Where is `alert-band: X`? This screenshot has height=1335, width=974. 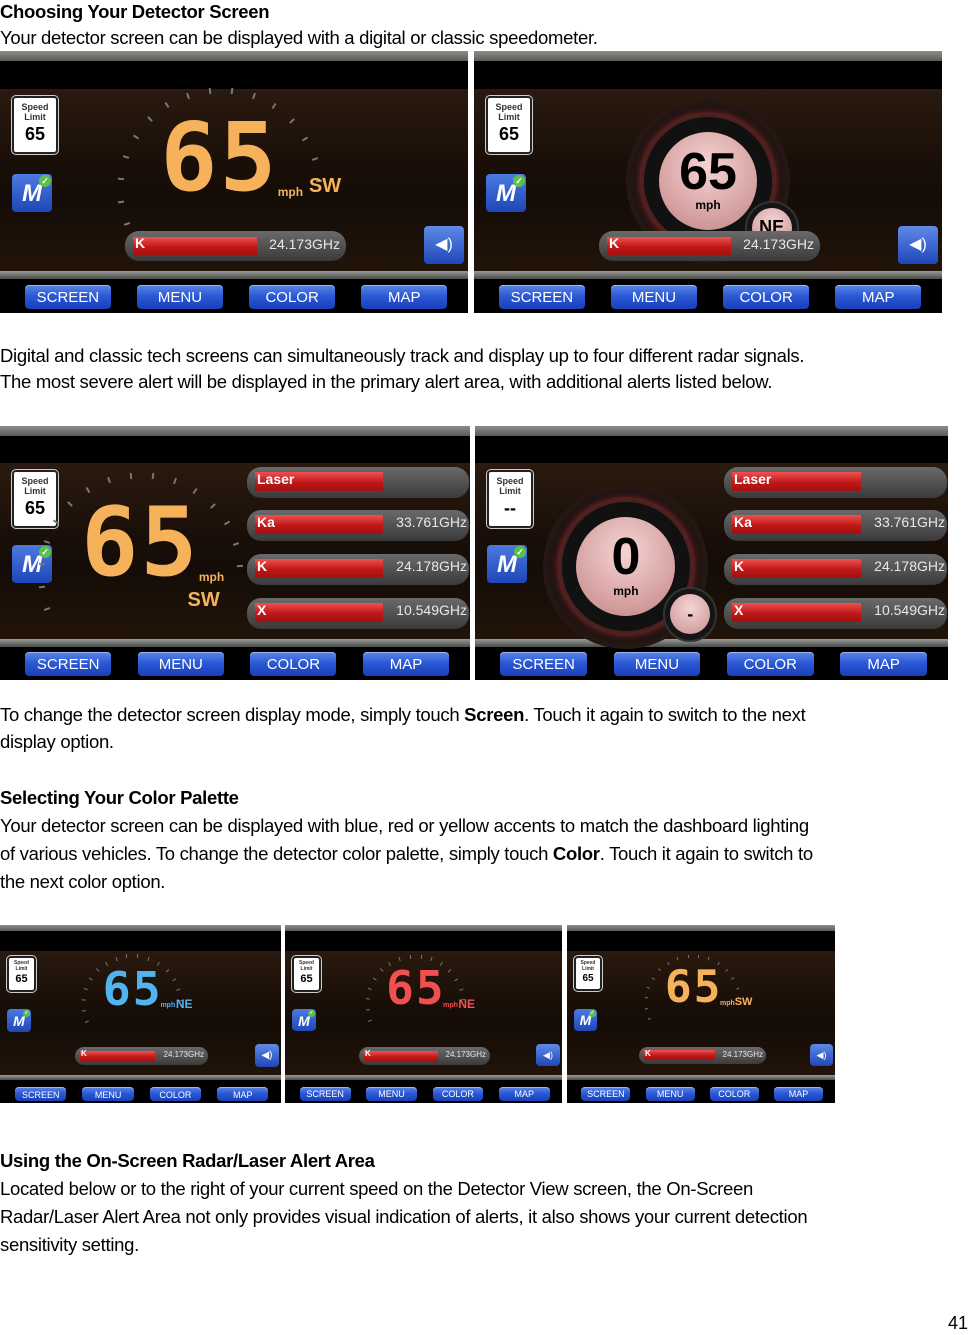
alert-band: X is located at coordinates (262, 610).